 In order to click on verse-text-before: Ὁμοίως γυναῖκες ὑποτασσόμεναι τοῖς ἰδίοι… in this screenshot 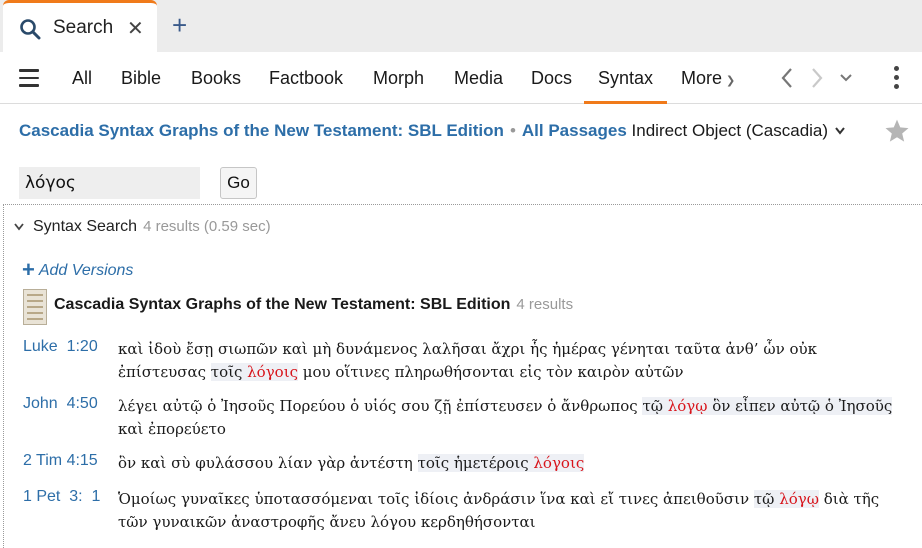, I will do `click(436, 499)`.